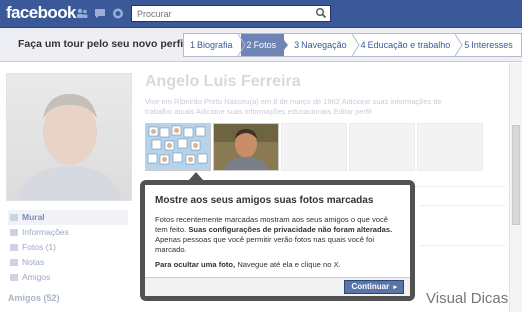 The image size is (522, 312). I want to click on step-label: Navegação, so click(324, 45).